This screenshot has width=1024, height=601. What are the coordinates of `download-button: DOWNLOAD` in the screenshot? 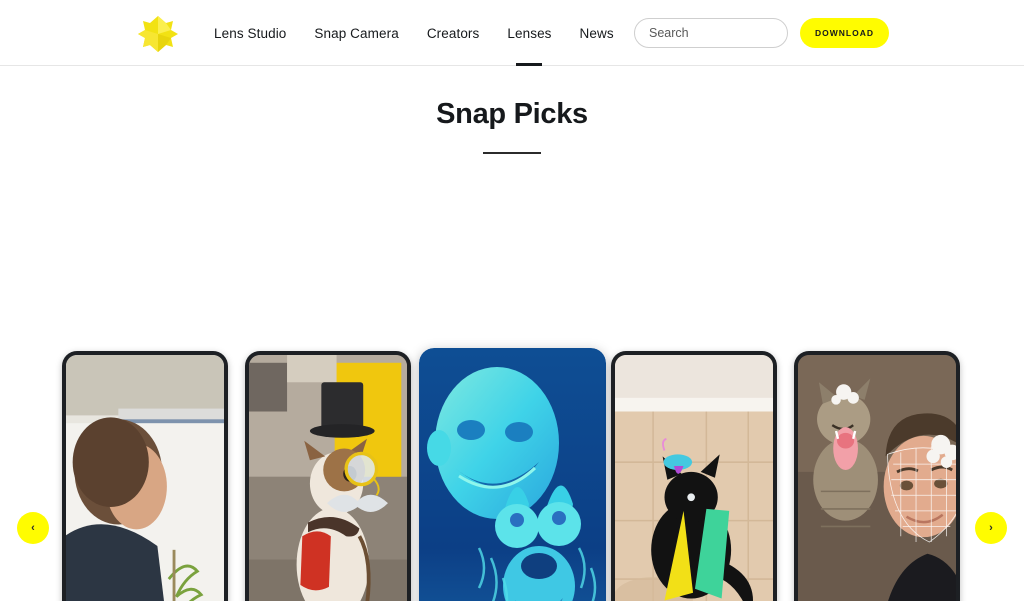 It's located at (844, 33).